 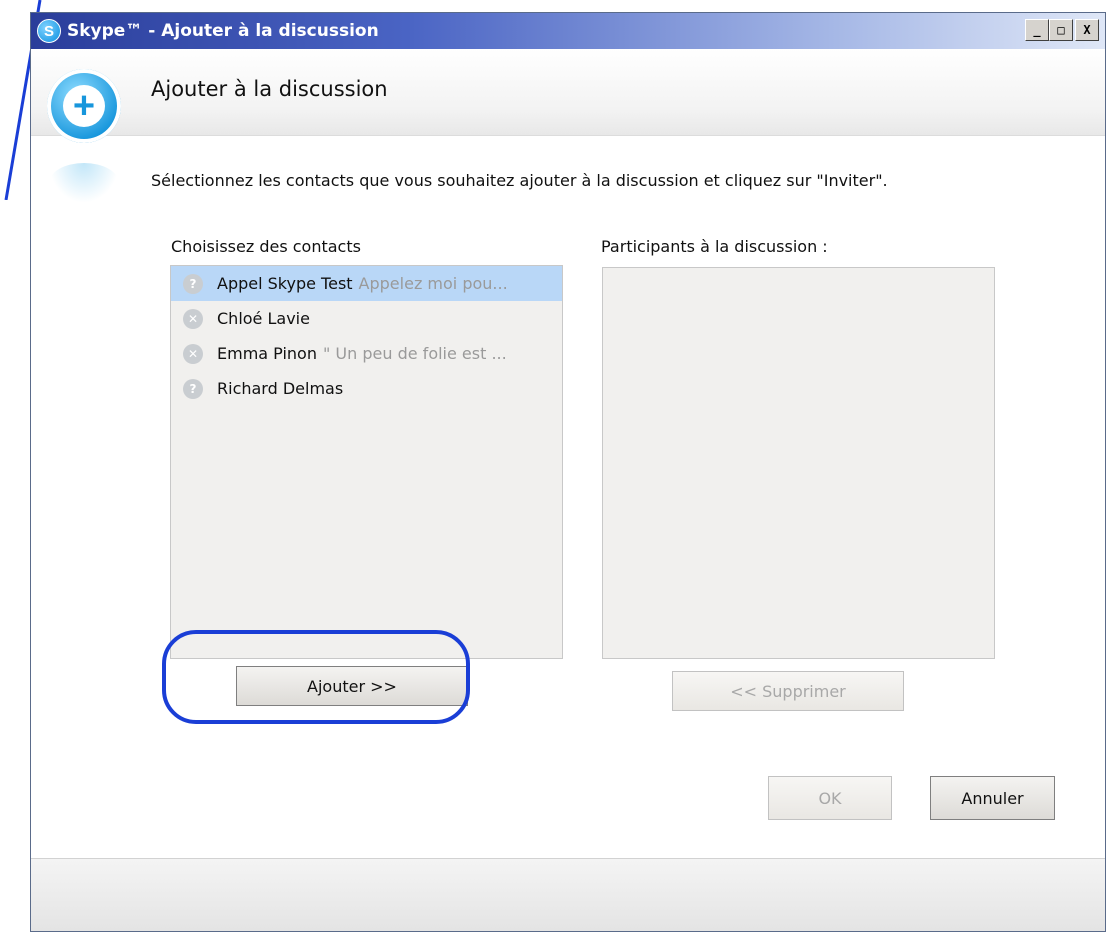 What do you see at coordinates (1087, 30) in the screenshot?
I see `close-button: X` at bounding box center [1087, 30].